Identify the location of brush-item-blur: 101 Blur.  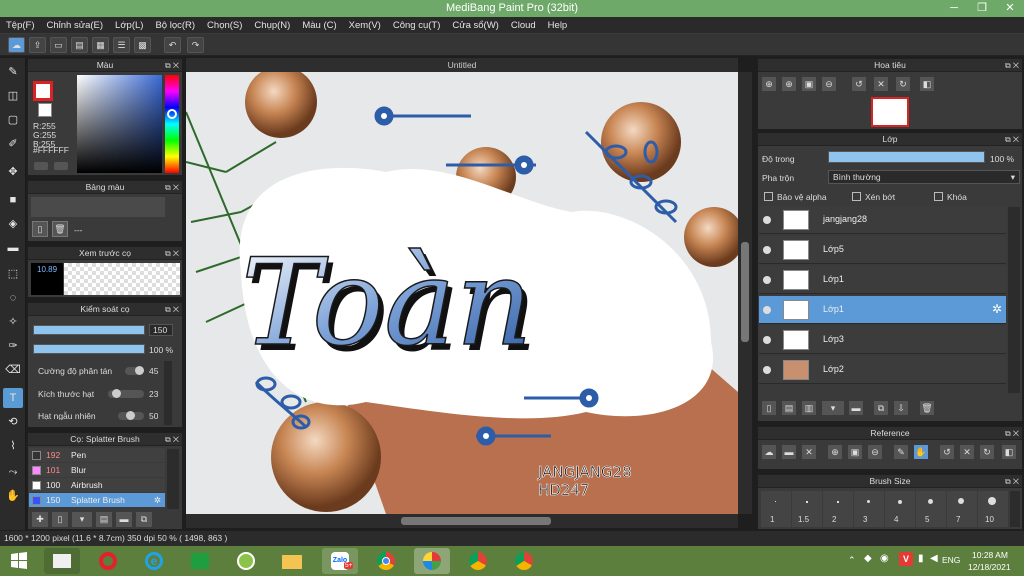
(97, 470).